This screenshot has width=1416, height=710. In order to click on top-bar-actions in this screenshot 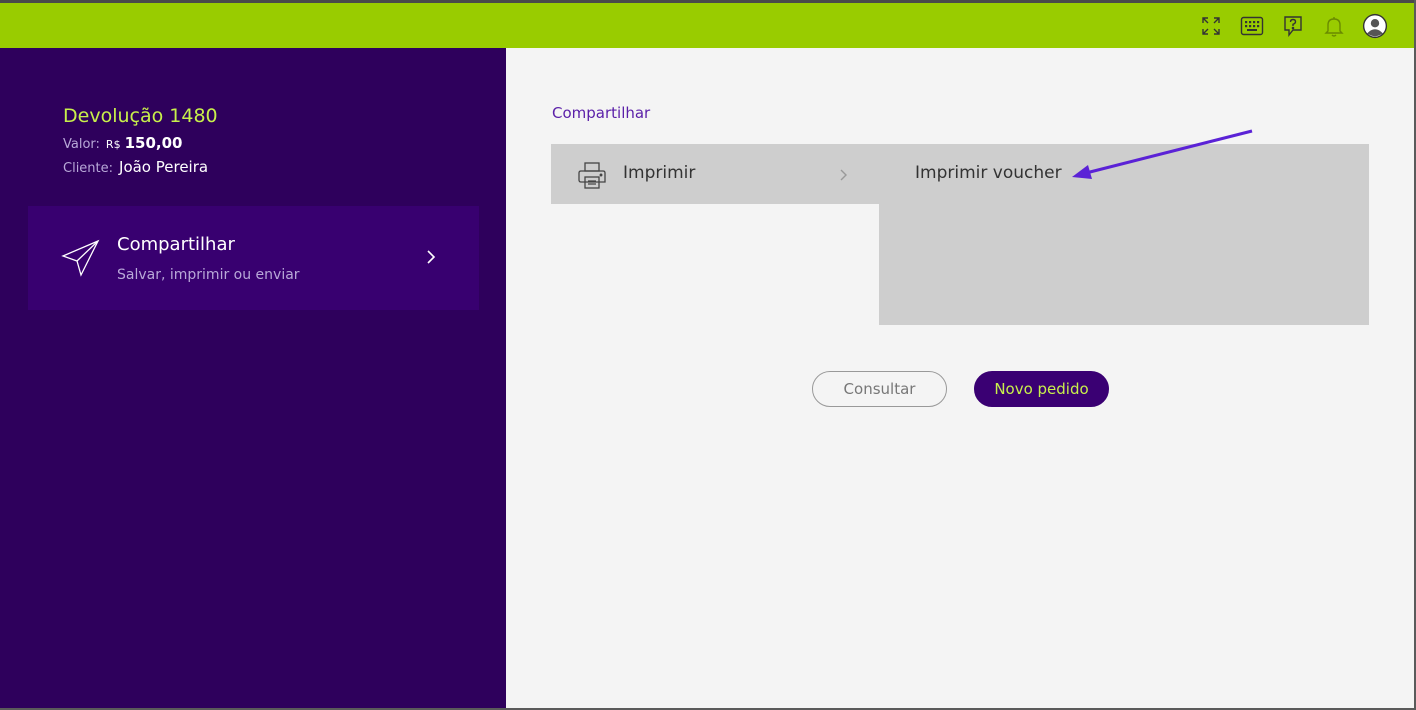, I will do `click(1293, 26)`.